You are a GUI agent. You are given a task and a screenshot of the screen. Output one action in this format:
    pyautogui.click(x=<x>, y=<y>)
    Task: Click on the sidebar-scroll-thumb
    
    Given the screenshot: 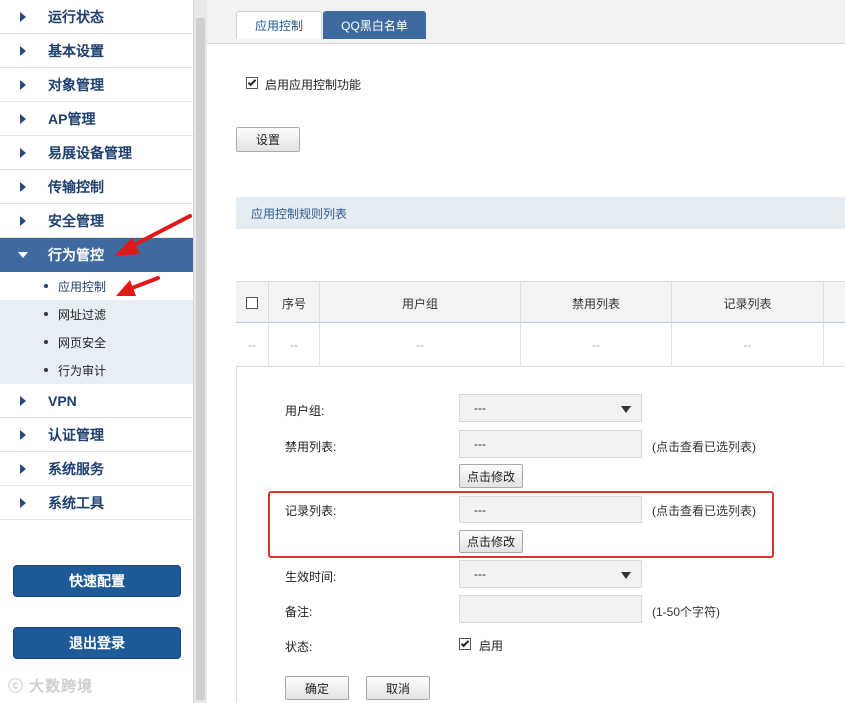 What is the action you would take?
    pyautogui.click(x=200, y=359)
    